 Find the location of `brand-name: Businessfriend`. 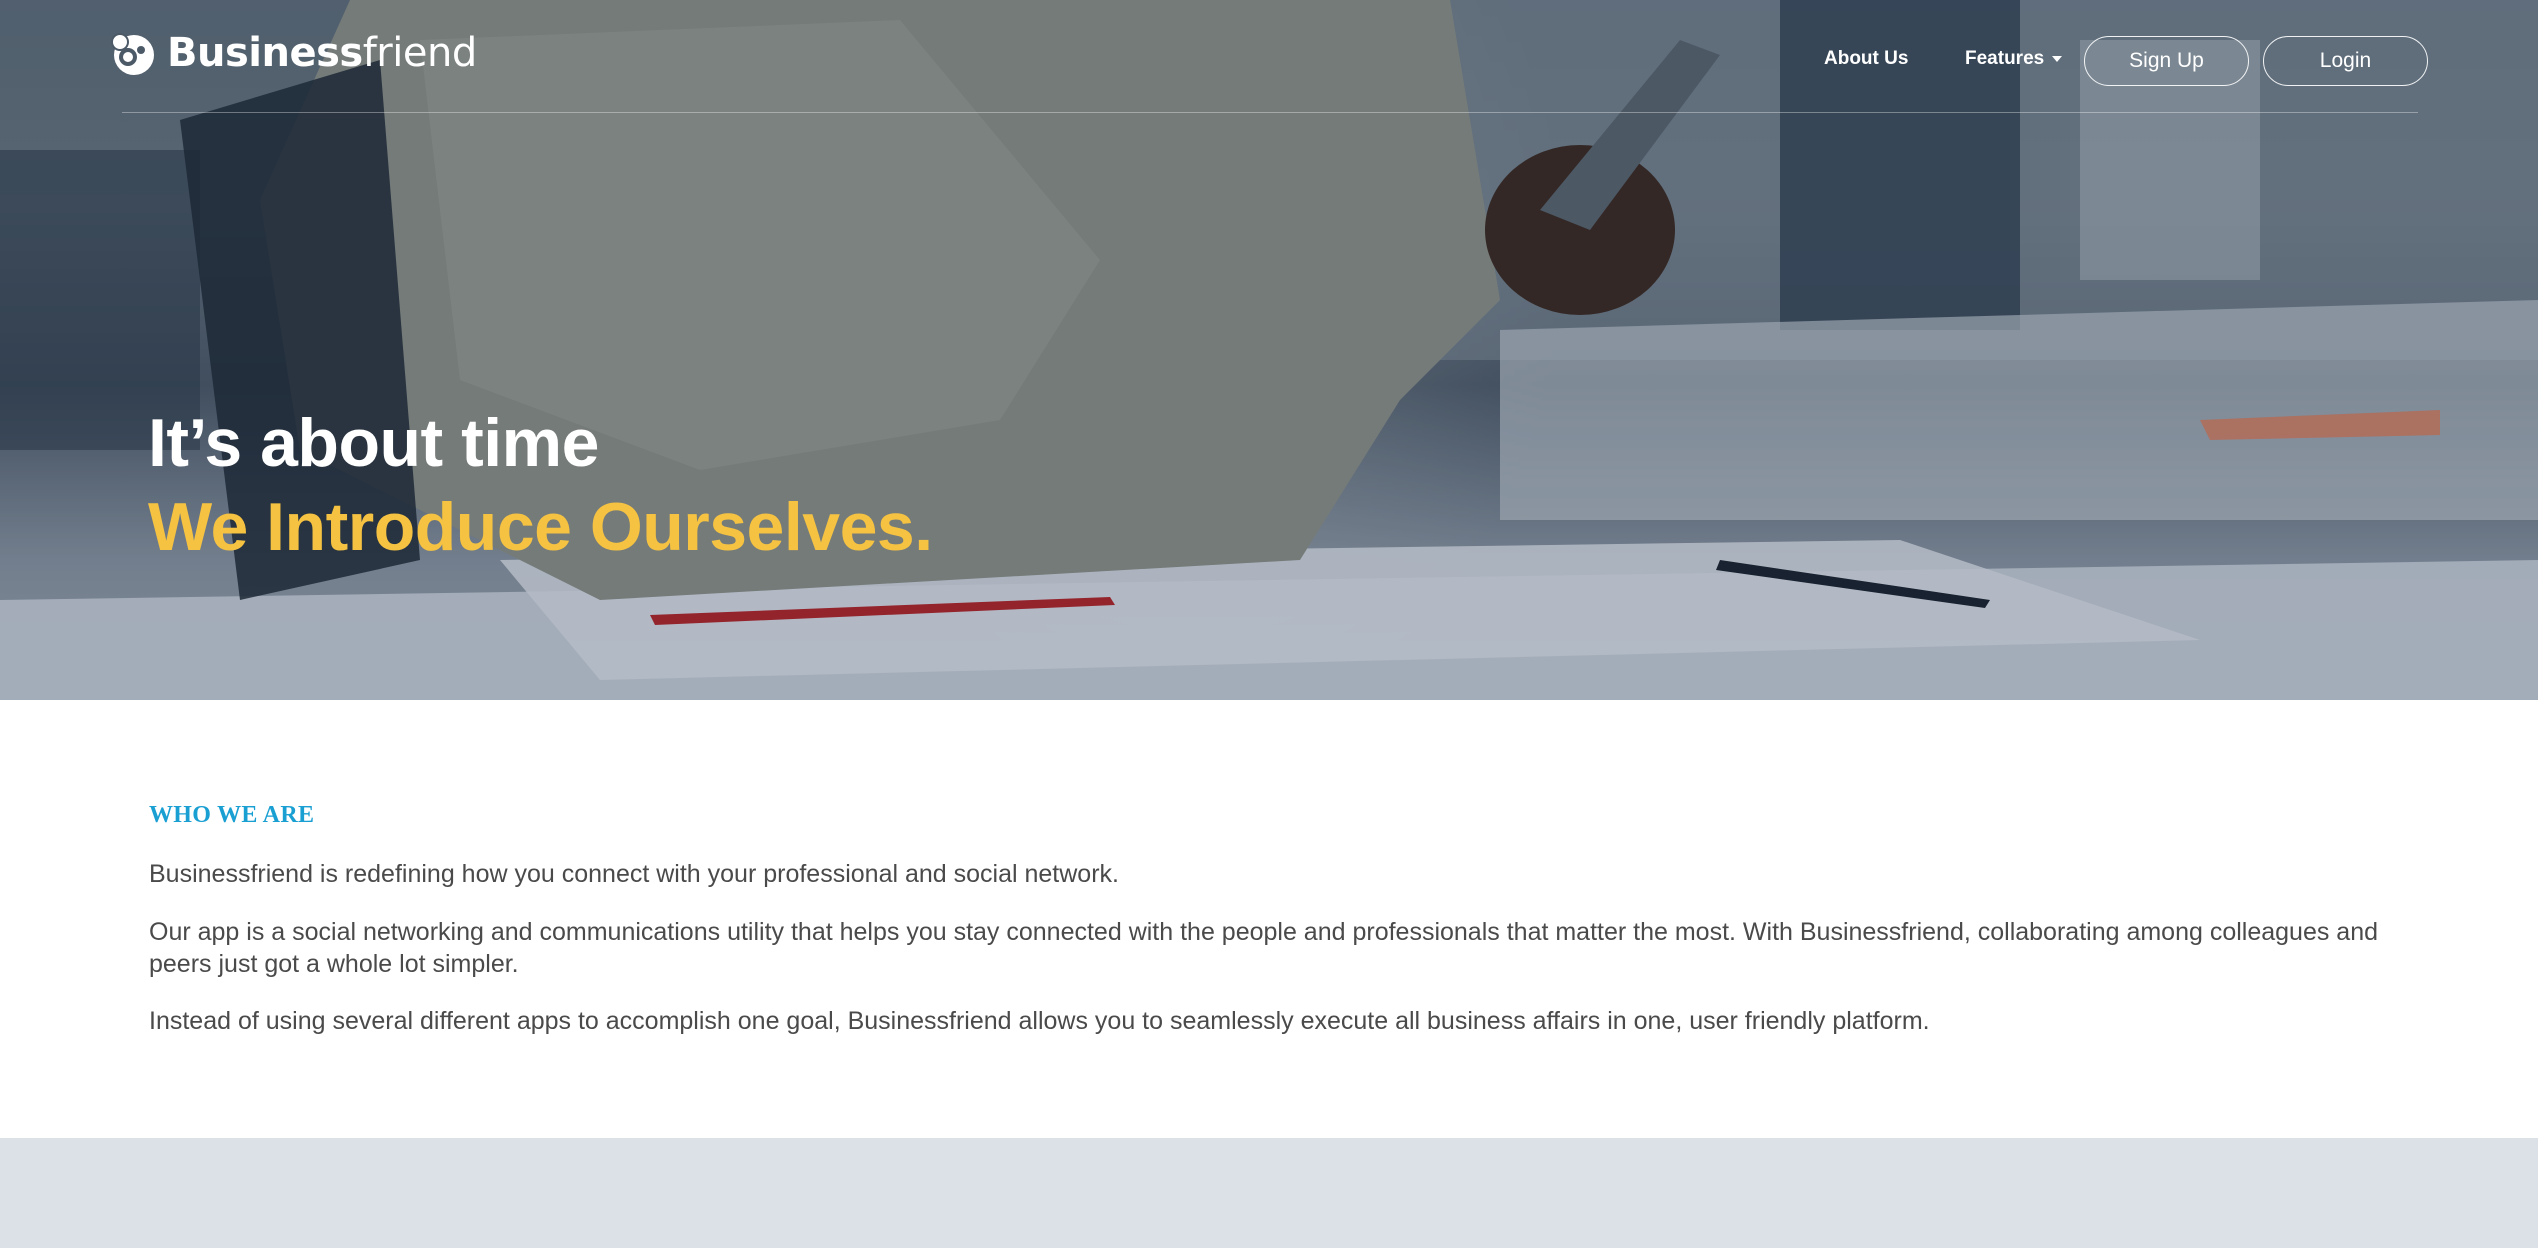

brand-name: Businessfriend is located at coordinates (322, 53).